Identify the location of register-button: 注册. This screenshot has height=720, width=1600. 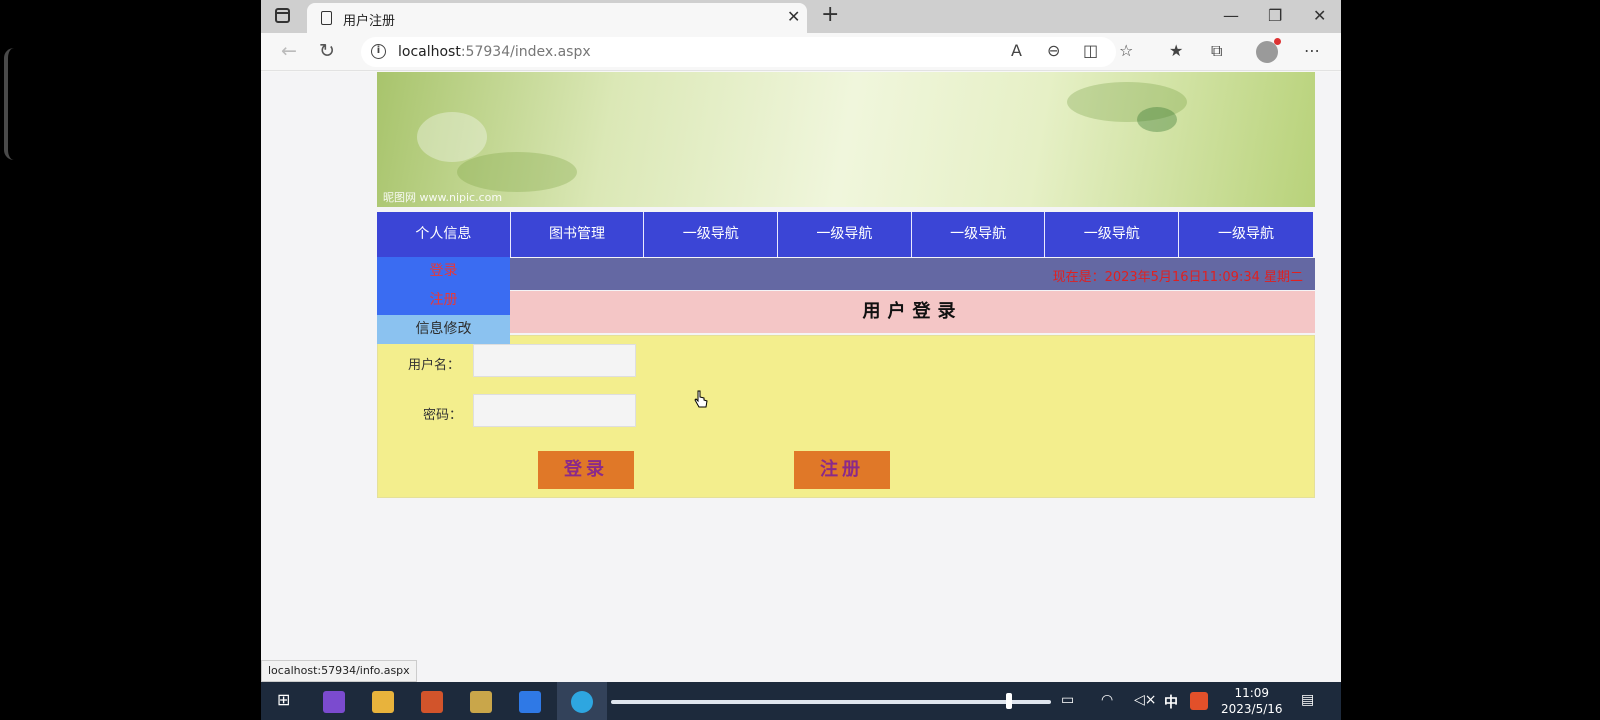
(842, 470).